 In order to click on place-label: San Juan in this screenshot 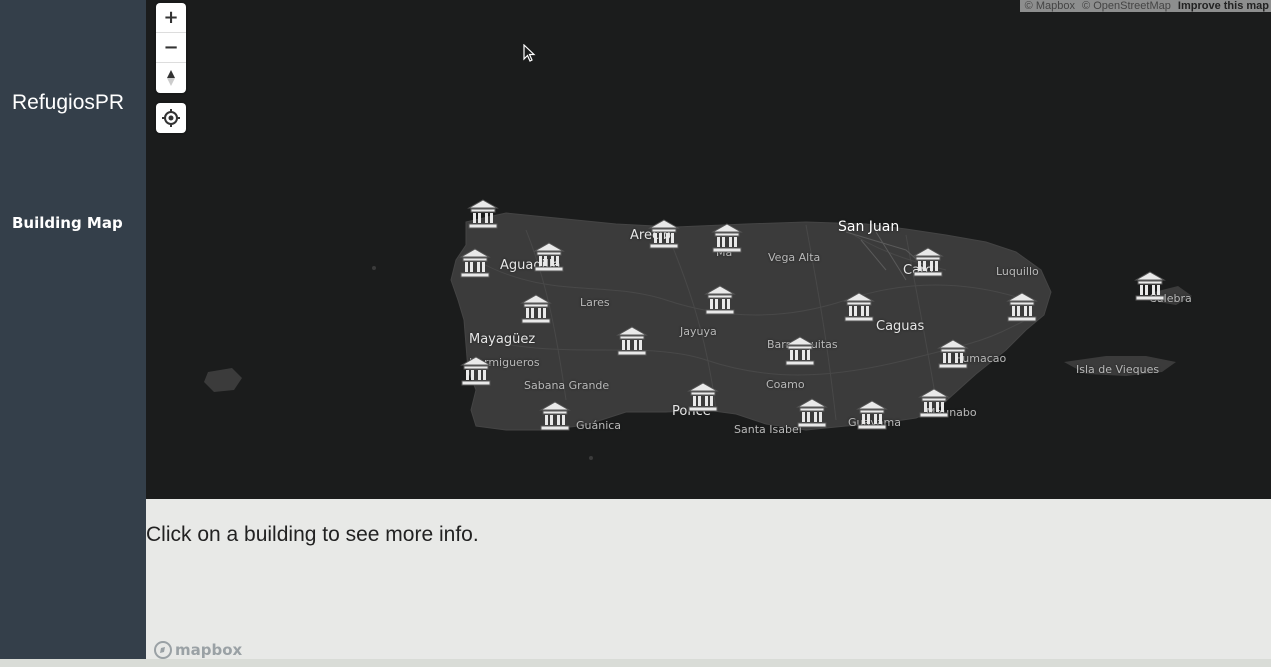, I will do `click(869, 227)`.